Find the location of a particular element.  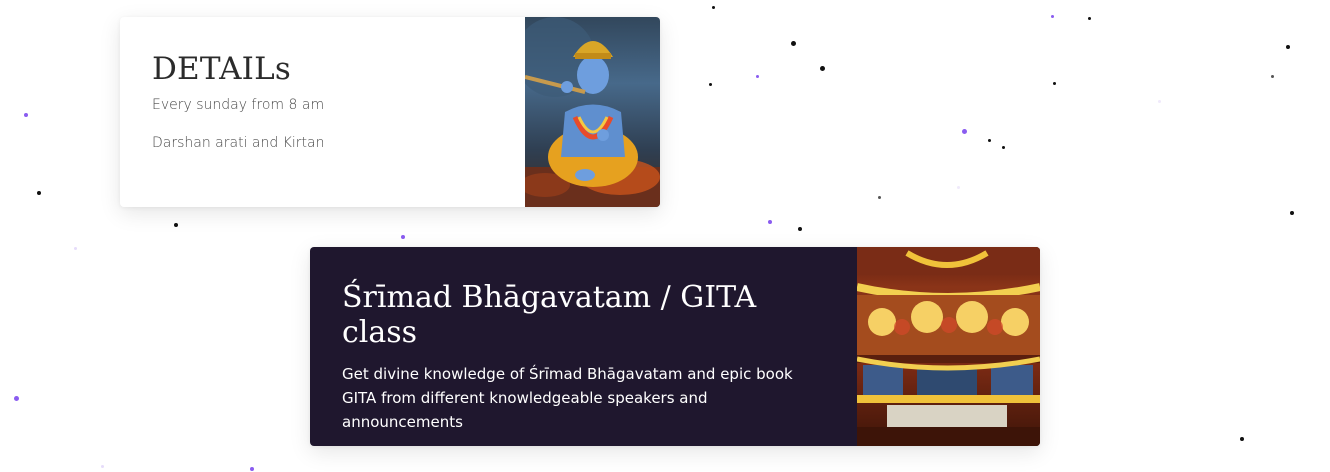

details-schedule-text: Every sunday from 8 am is located at coordinates (238, 105).